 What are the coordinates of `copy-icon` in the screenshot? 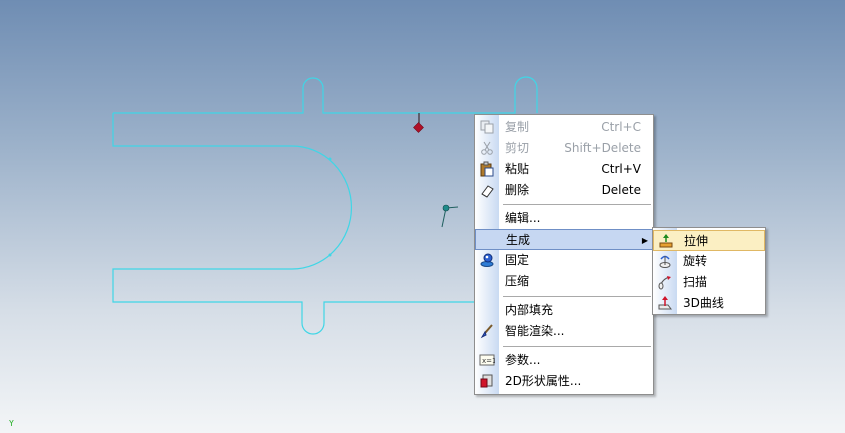 It's located at (487, 127).